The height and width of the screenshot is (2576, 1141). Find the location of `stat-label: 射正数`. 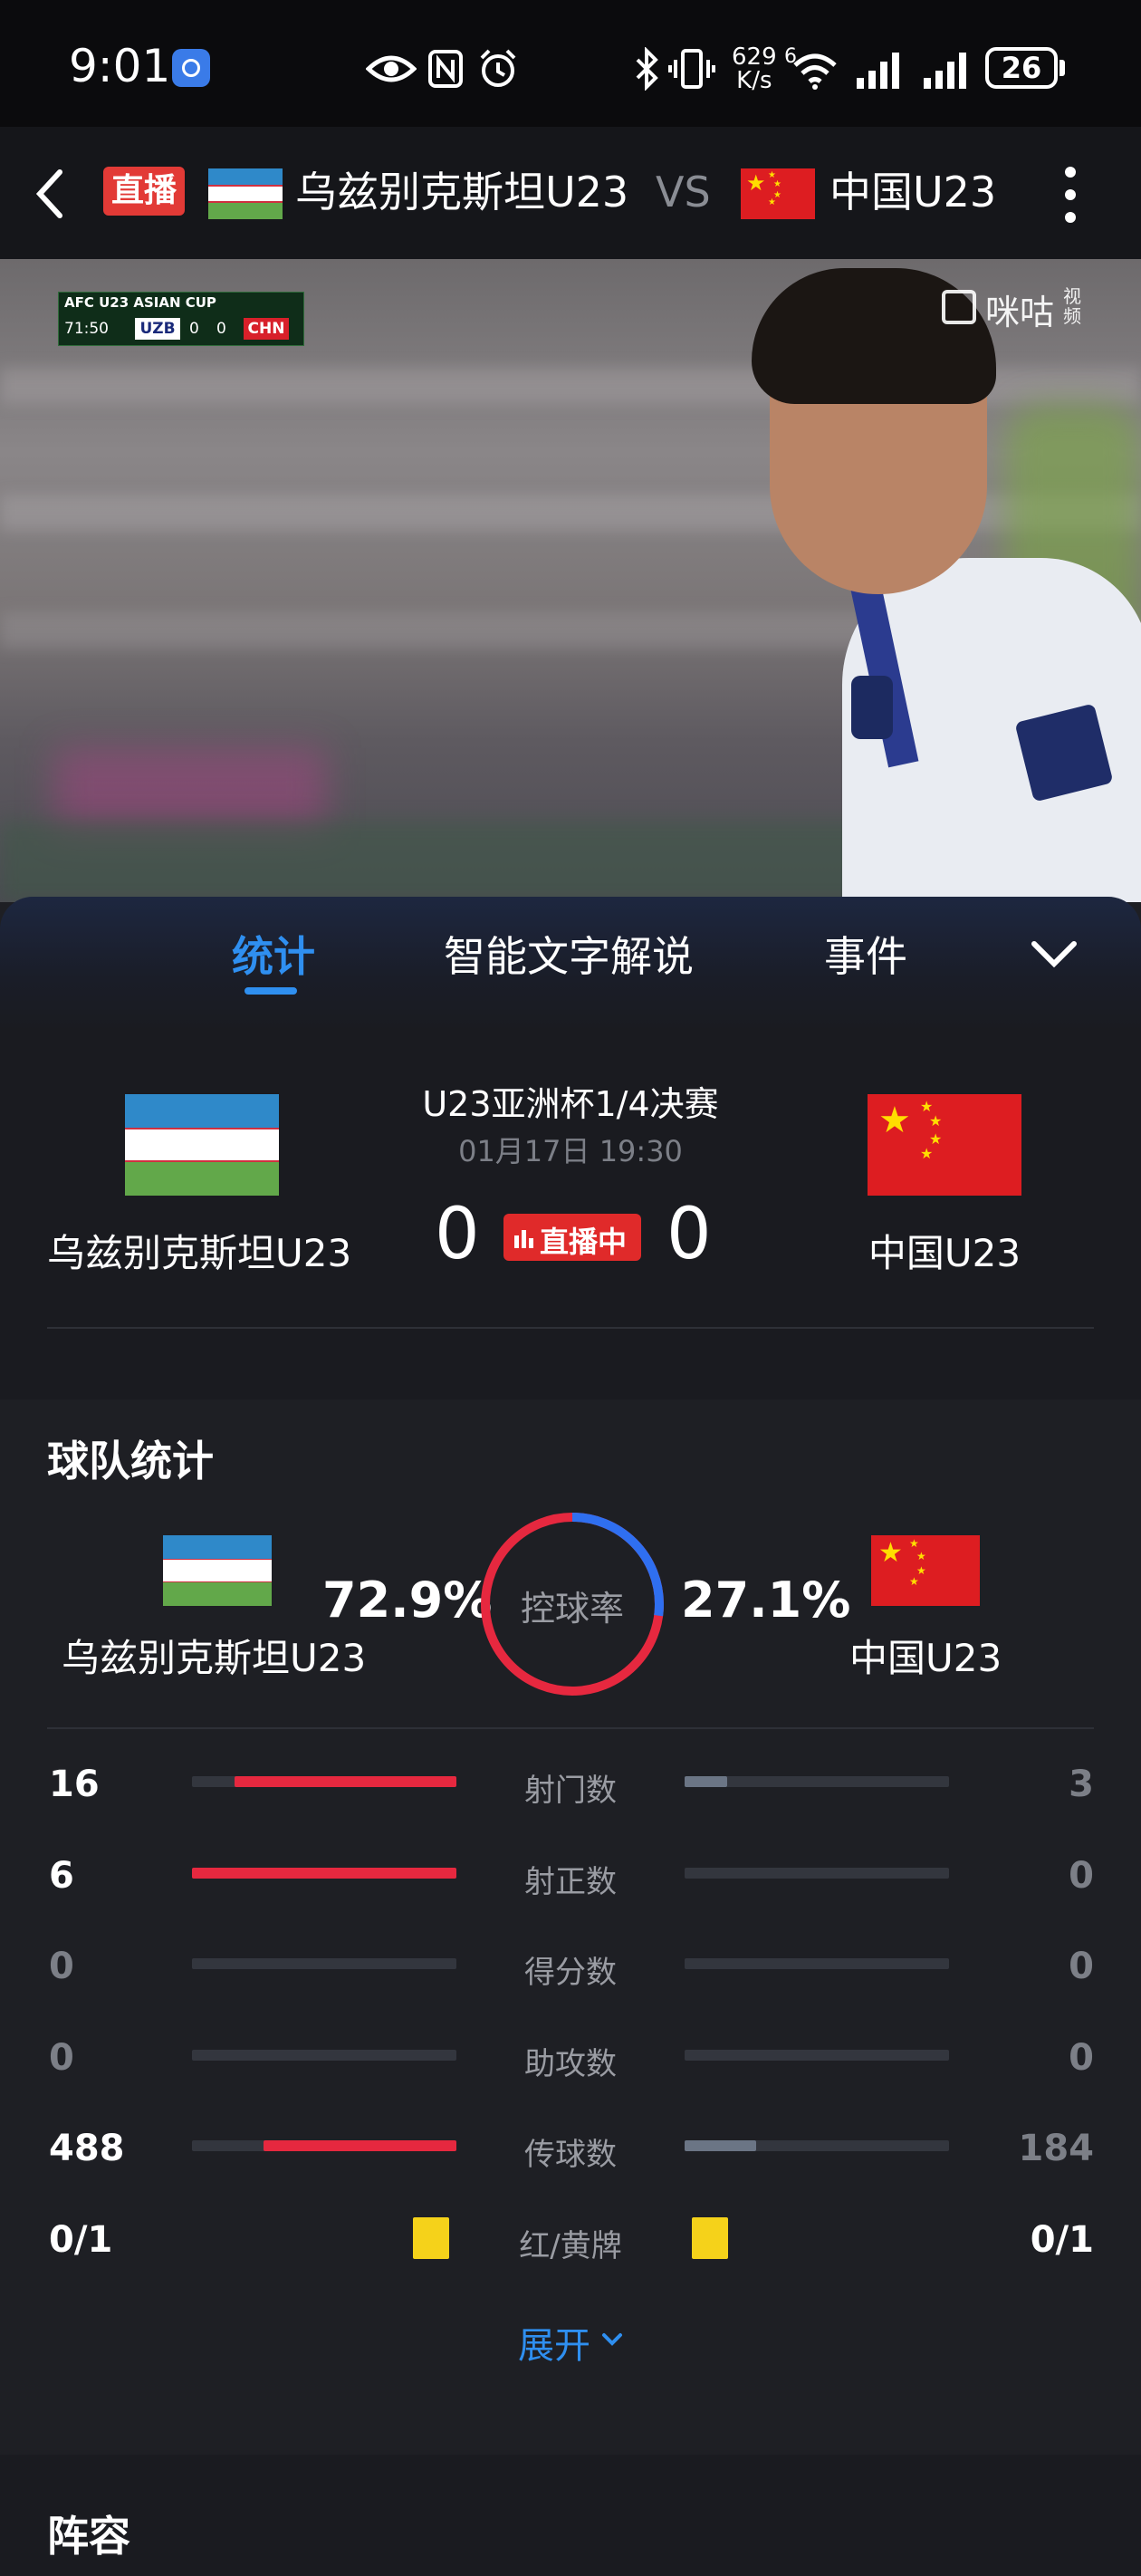

stat-label: 射正数 is located at coordinates (570, 1881).